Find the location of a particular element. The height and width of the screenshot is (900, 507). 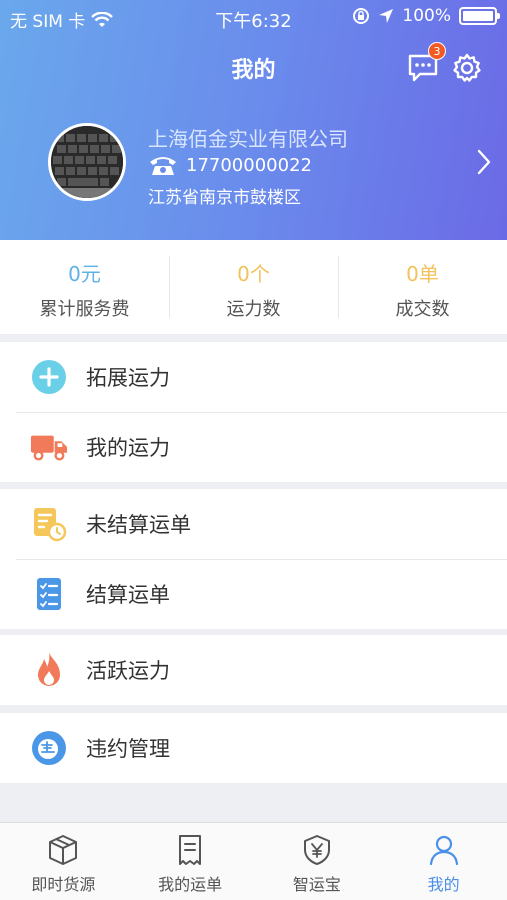

menu-item-settled-orders: 结算运单 is located at coordinates (253, 594).